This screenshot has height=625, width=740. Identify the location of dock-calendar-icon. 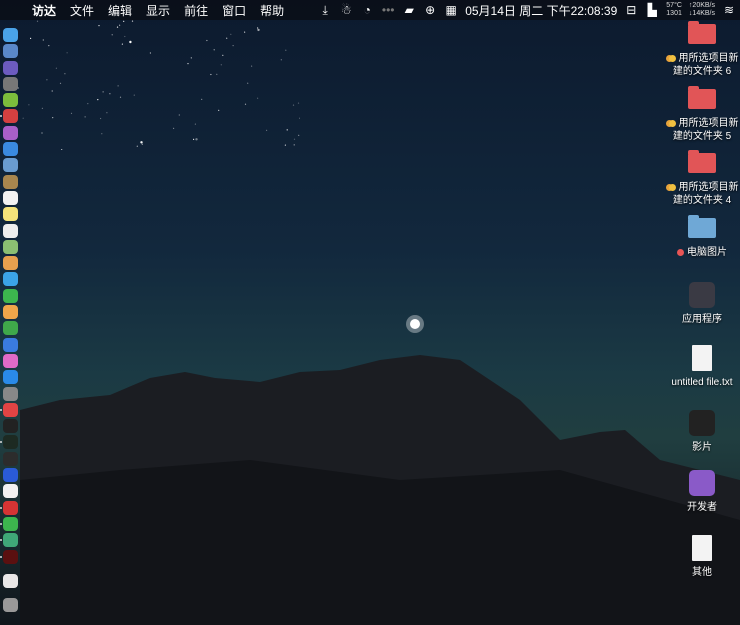
(10, 197).